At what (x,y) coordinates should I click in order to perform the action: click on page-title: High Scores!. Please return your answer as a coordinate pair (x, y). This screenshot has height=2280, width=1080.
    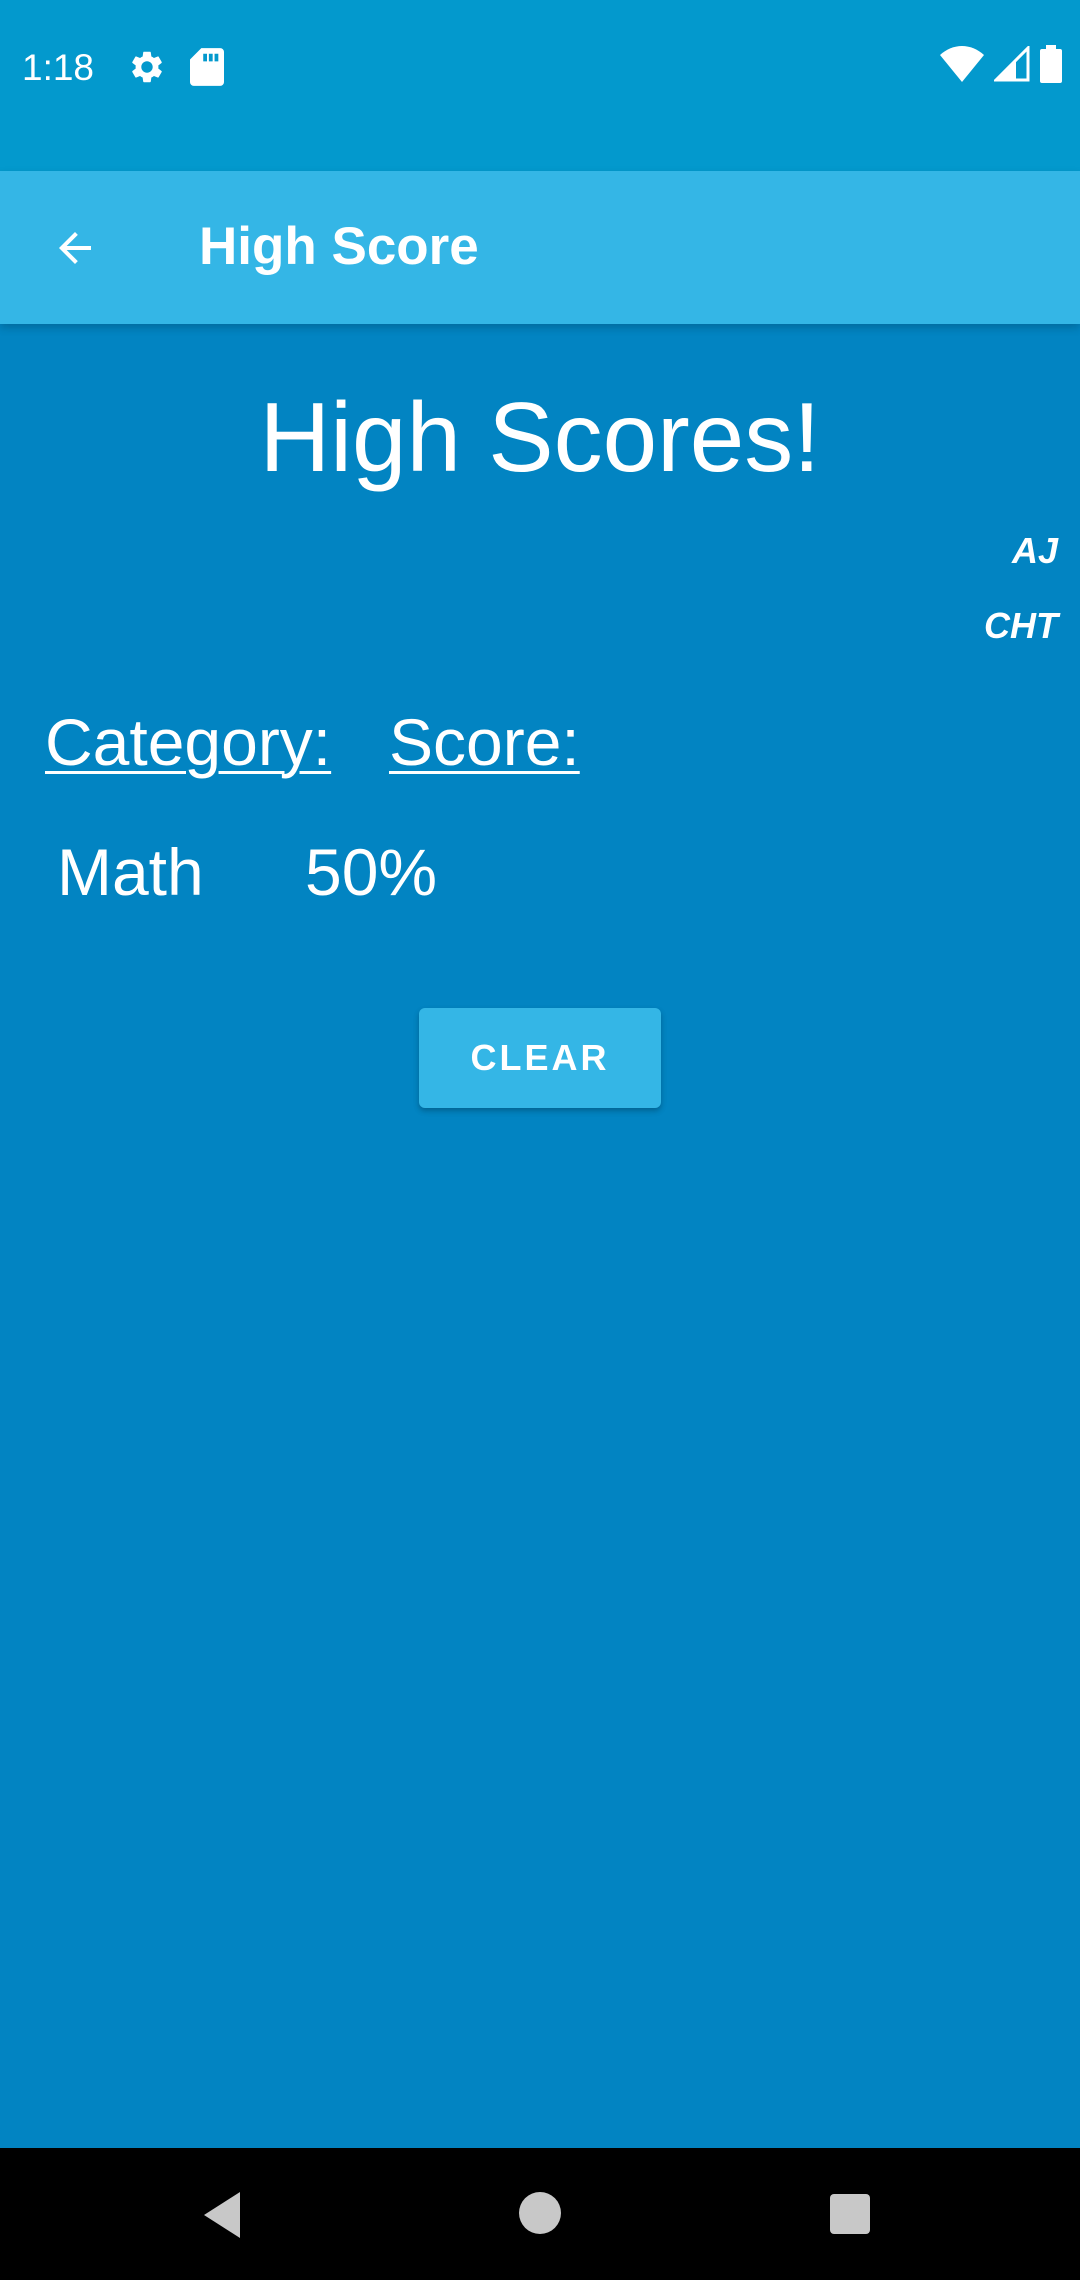
    Looking at the image, I should click on (540, 437).